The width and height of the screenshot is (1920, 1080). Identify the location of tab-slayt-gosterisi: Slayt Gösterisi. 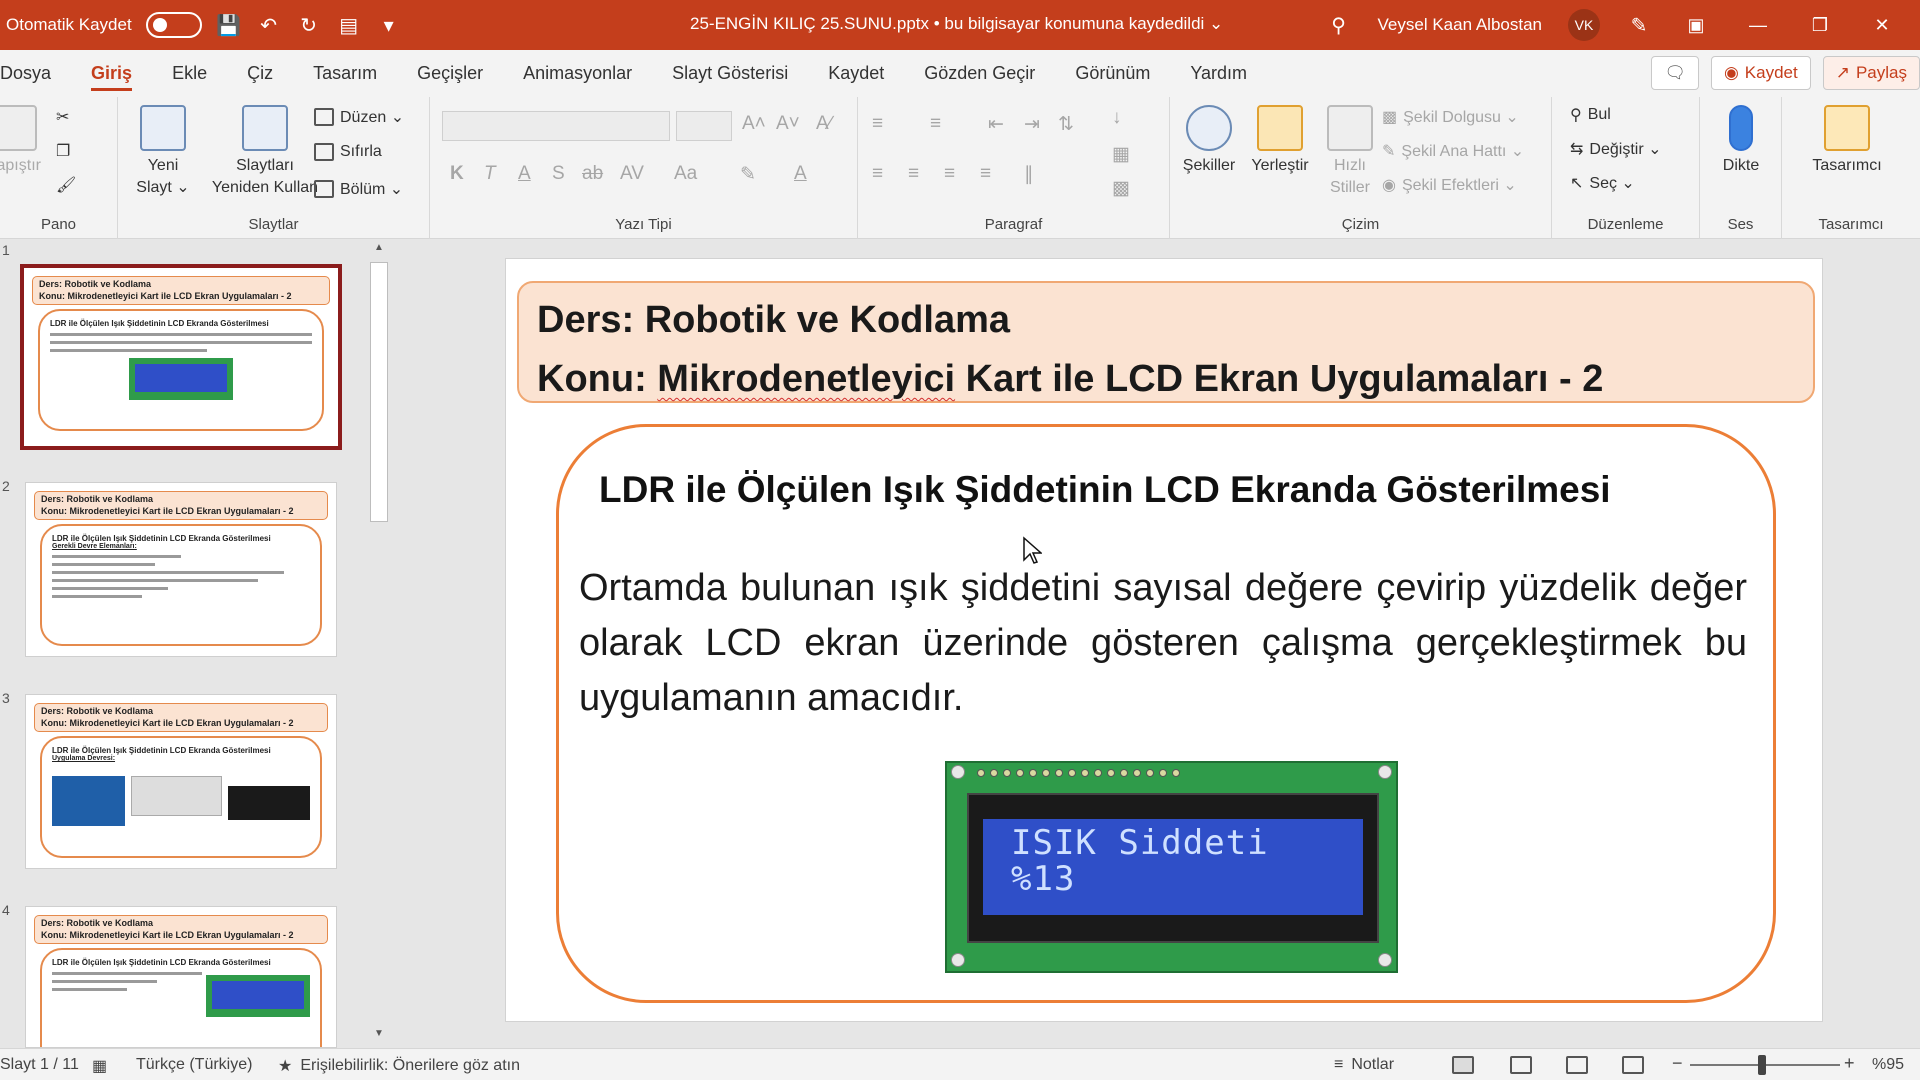
(730, 73).